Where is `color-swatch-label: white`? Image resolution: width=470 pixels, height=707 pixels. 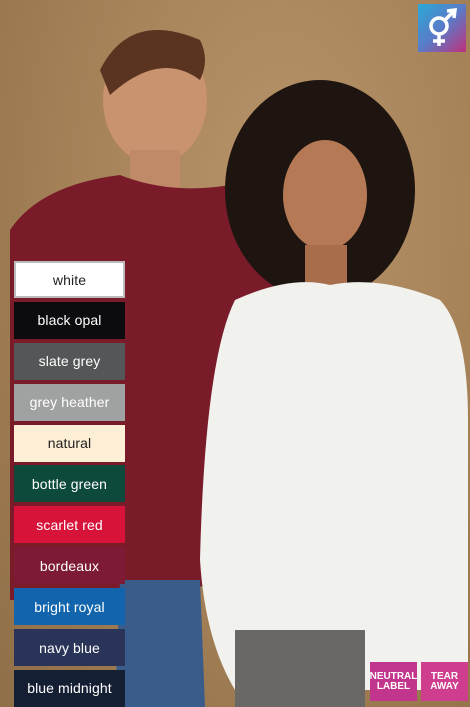
color-swatch-label: white is located at coordinates (69, 279).